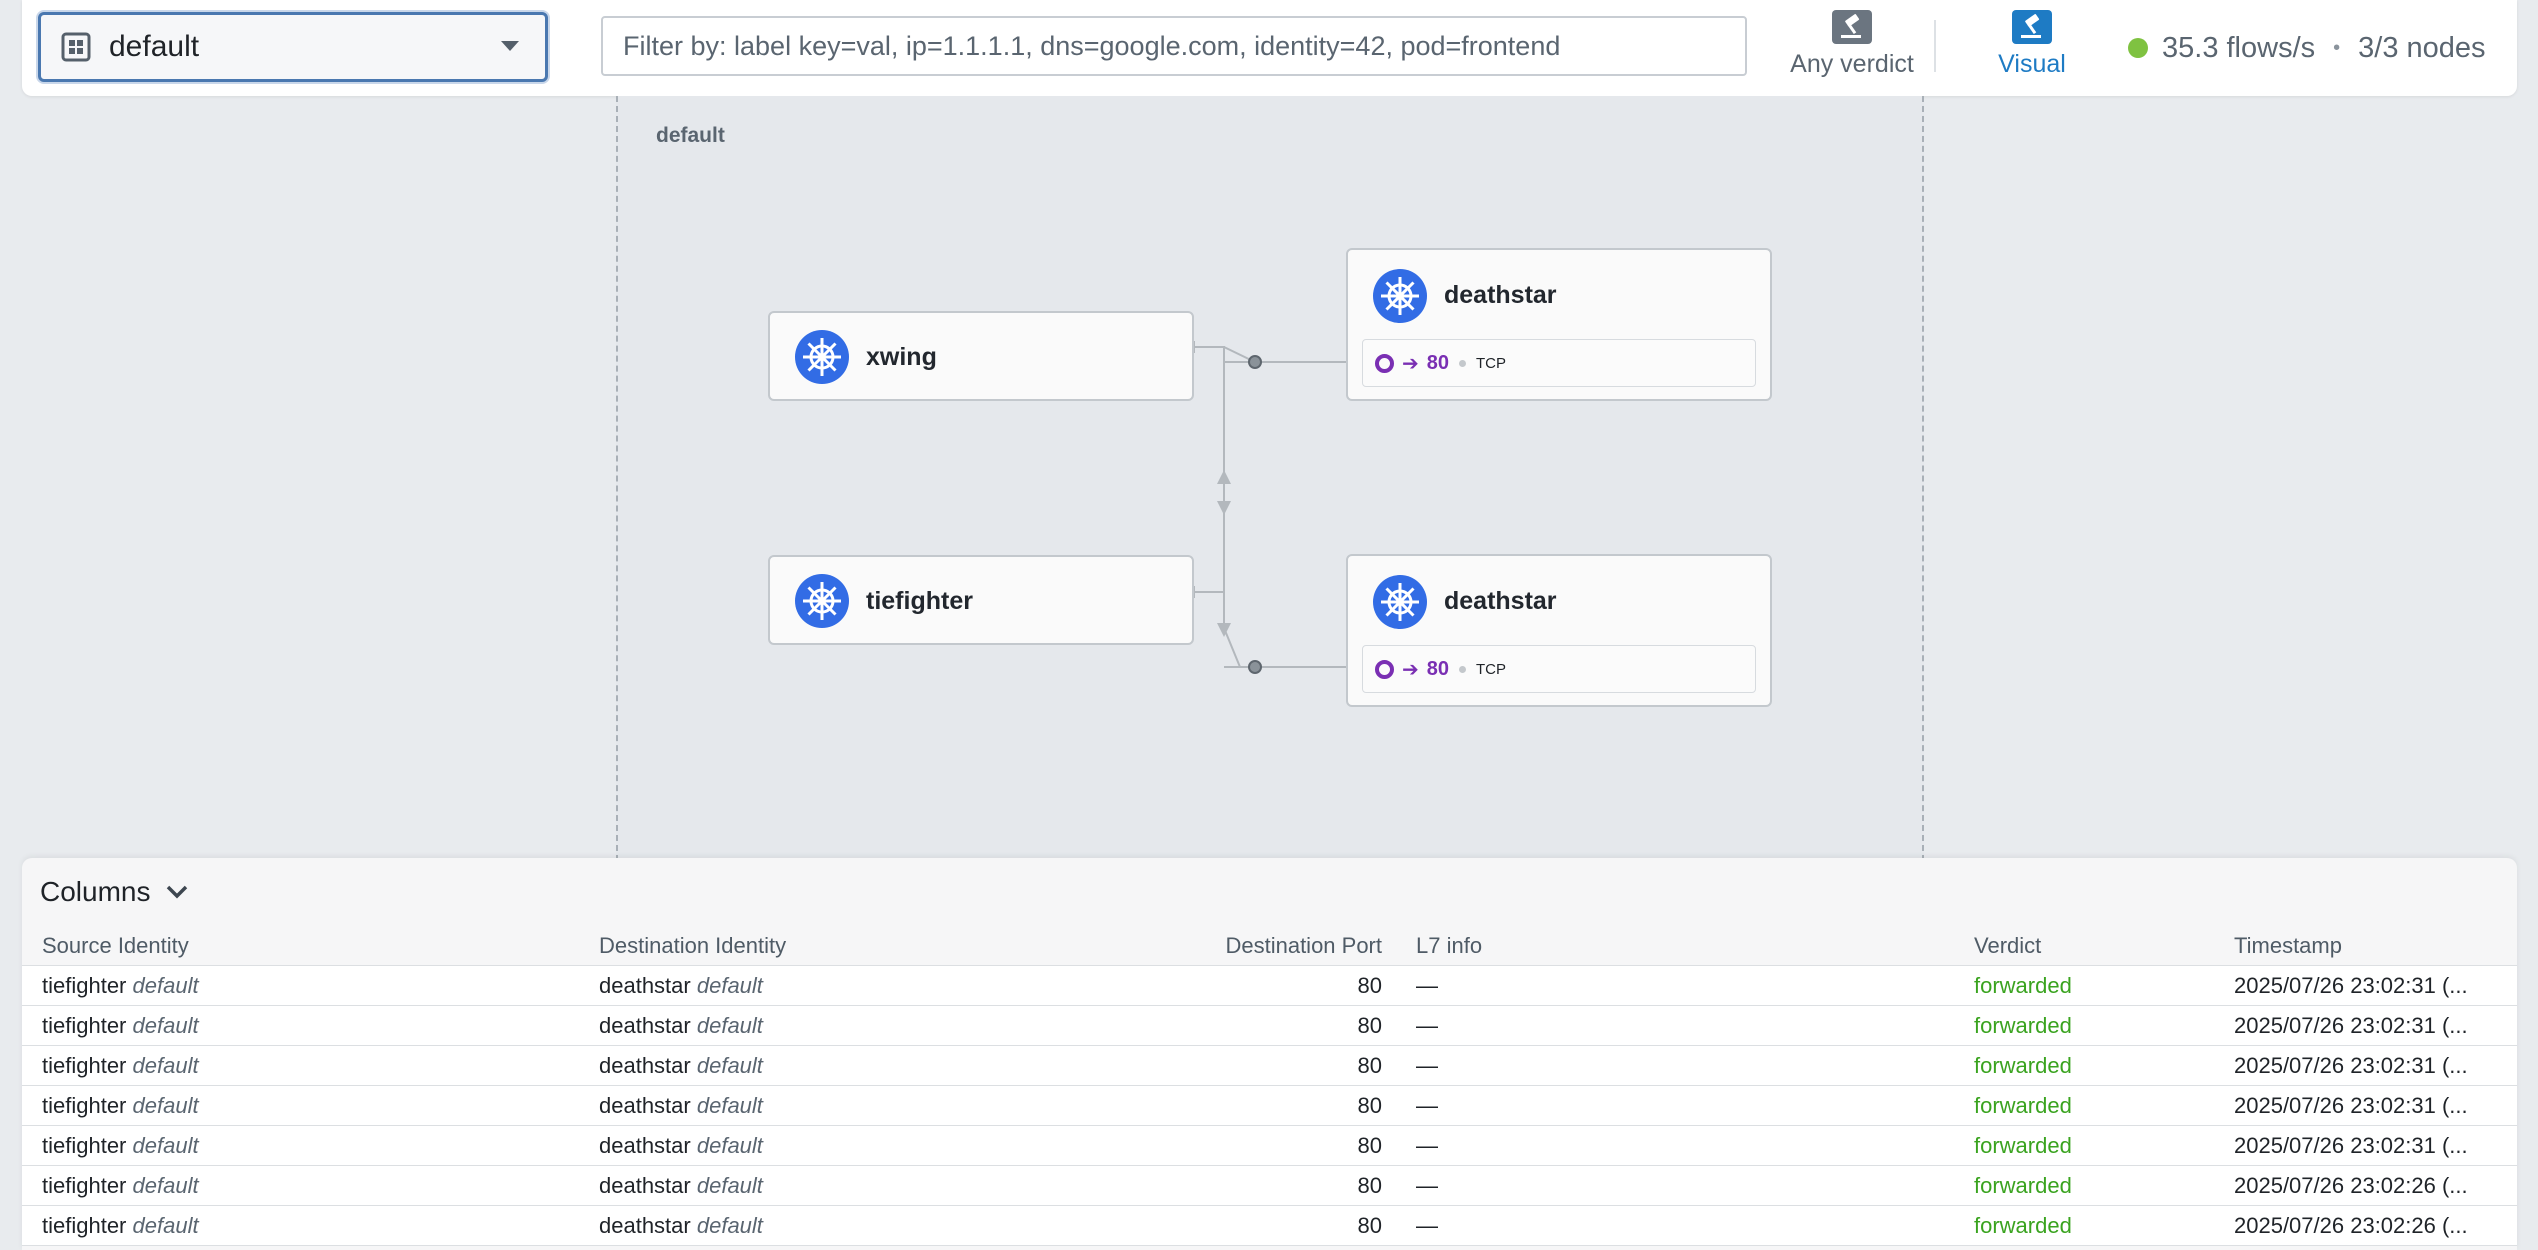 Image resolution: width=2538 pixels, height=1250 pixels. I want to click on flows-rate: 35.3 flows/s, so click(2239, 47).